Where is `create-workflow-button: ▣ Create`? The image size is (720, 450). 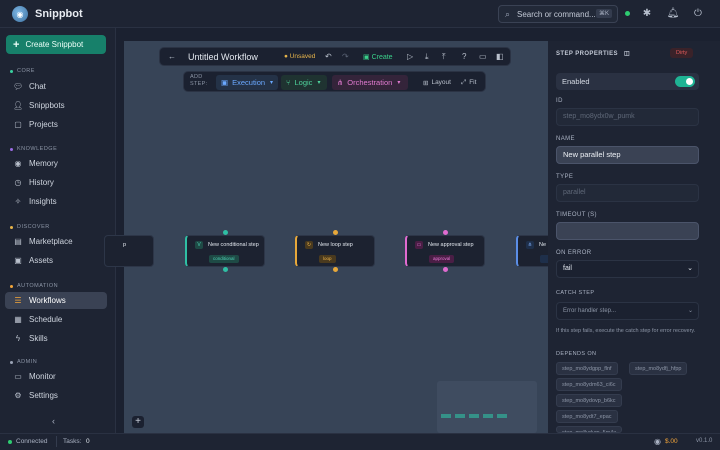 create-workflow-button: ▣ Create is located at coordinates (378, 57).